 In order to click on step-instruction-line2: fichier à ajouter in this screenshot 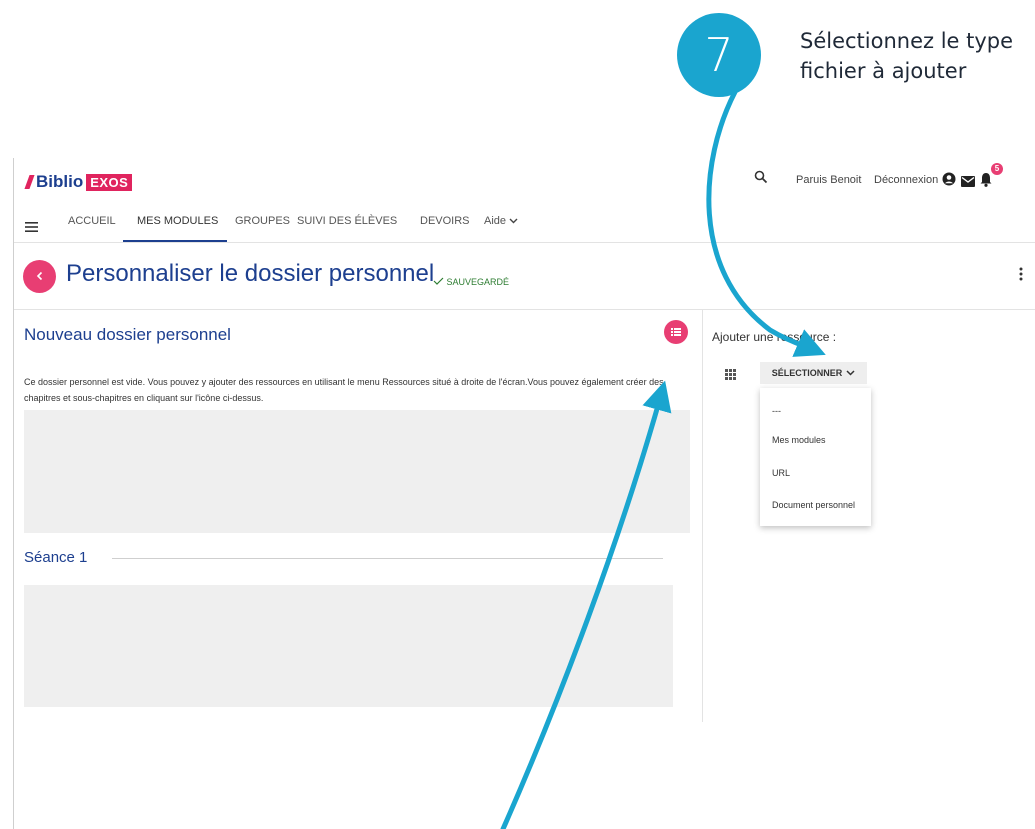, I will do `click(883, 71)`.